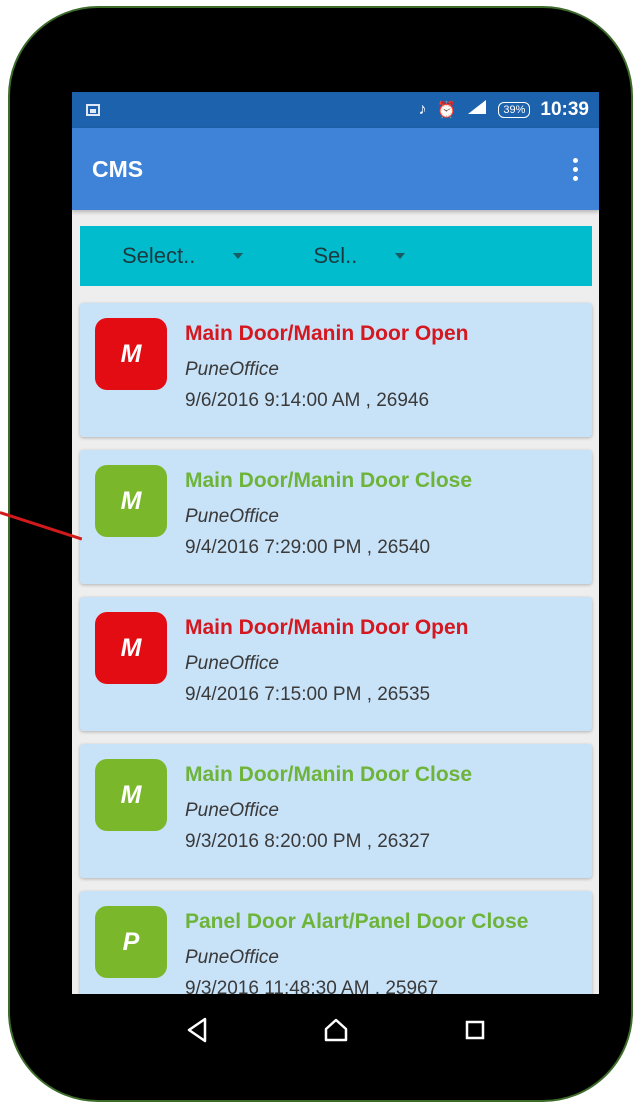  I want to click on battery-icon: 39%, so click(514, 110).